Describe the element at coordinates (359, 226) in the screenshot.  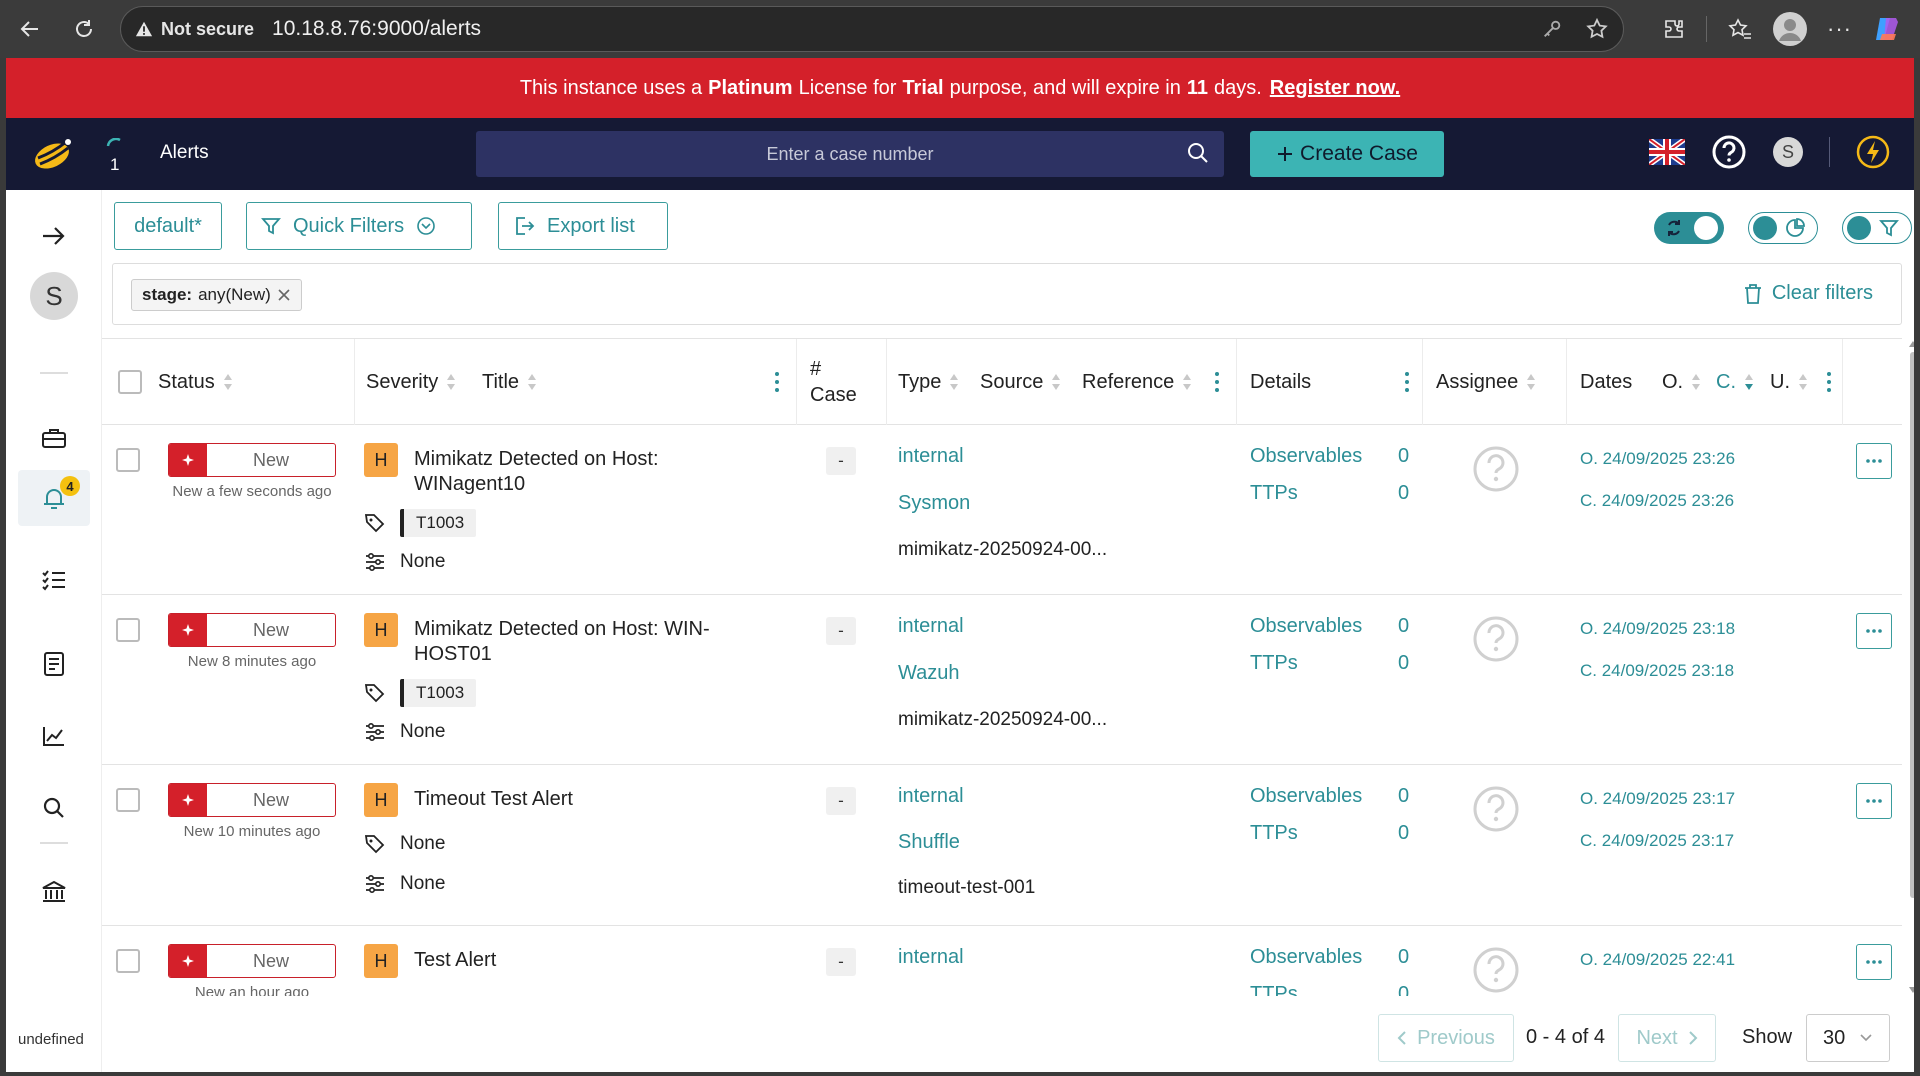
I see `quick-filters-button: Quick Filters` at that location.